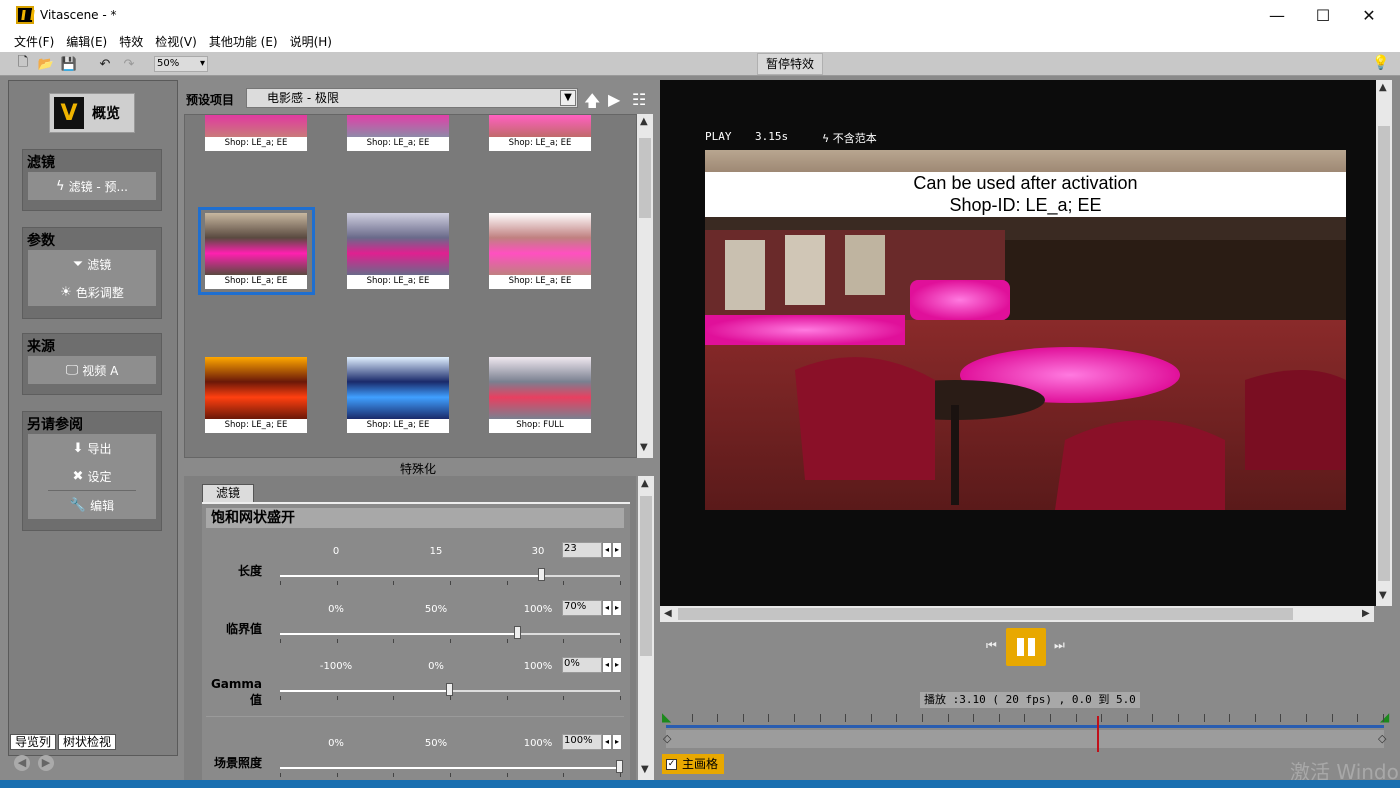 This screenshot has width=1400, height=788. What do you see at coordinates (1384, 717) in the screenshot?
I see `end-marker-icon: ◢` at bounding box center [1384, 717].